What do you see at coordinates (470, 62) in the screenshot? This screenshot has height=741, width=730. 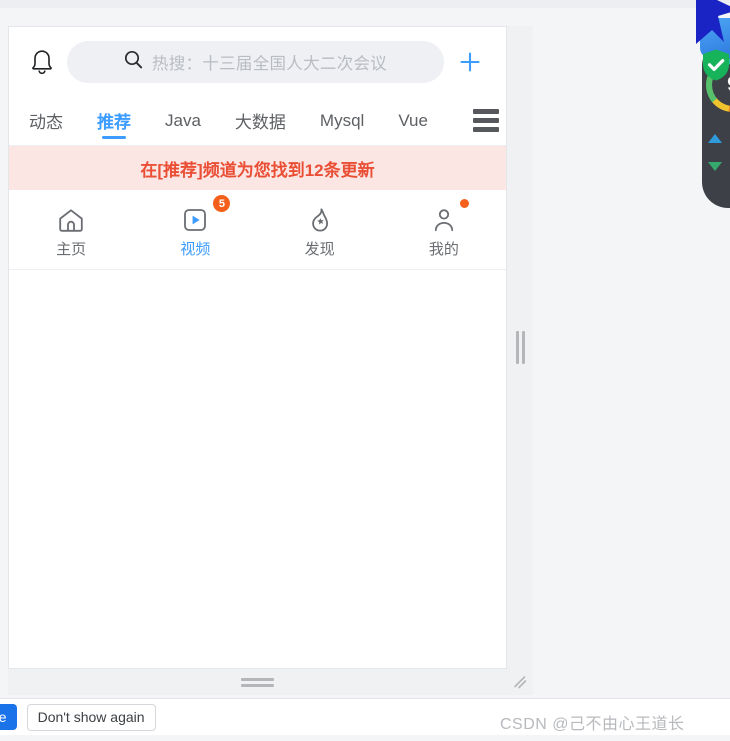 I see `plus-icon` at bounding box center [470, 62].